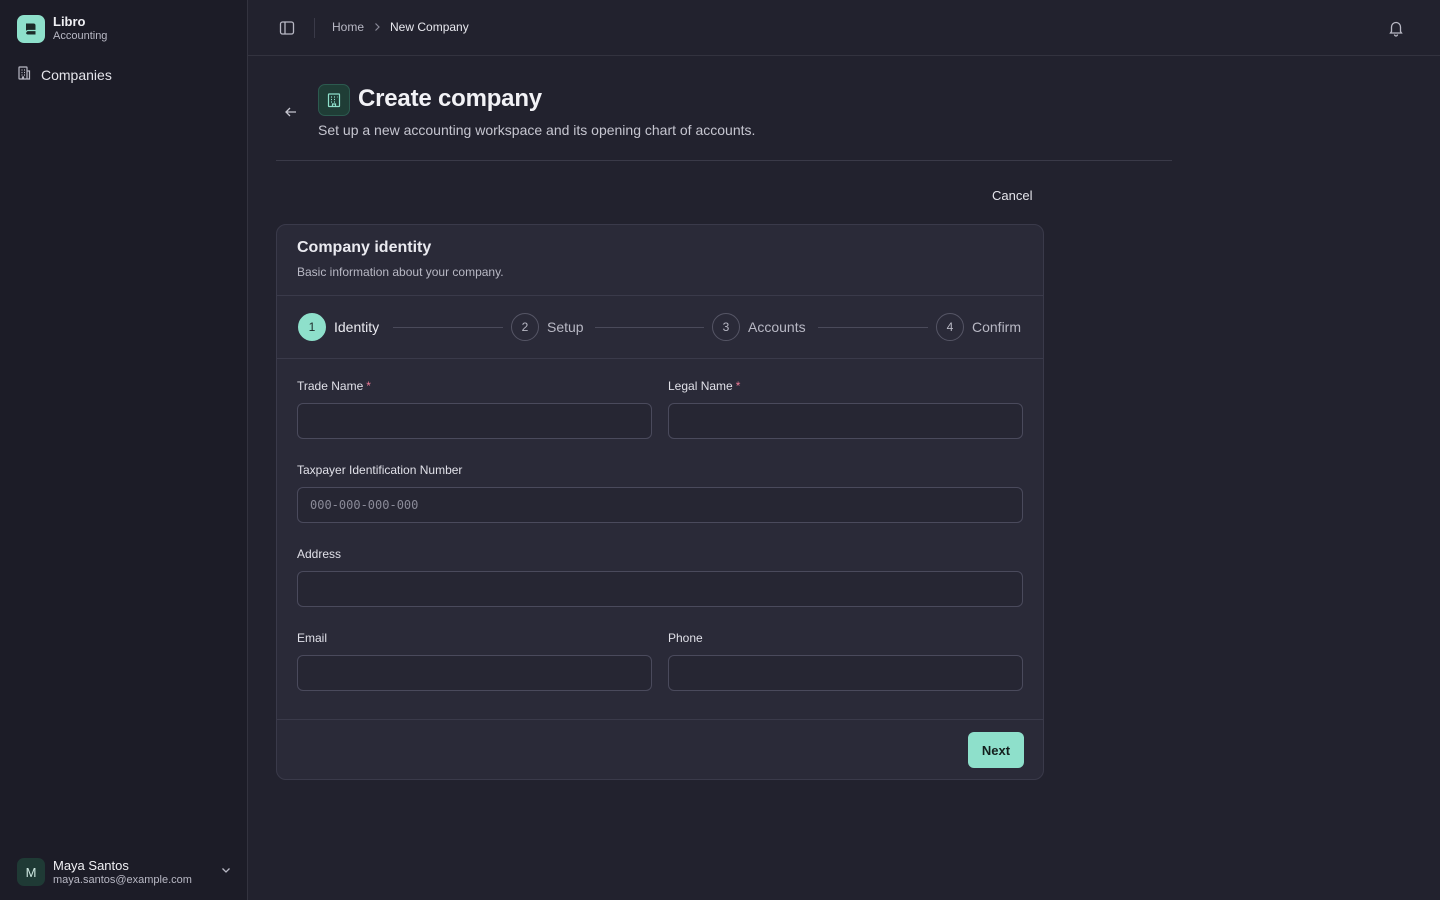 This screenshot has width=1440, height=900. What do you see at coordinates (31, 28) in the screenshot?
I see `book-icon` at bounding box center [31, 28].